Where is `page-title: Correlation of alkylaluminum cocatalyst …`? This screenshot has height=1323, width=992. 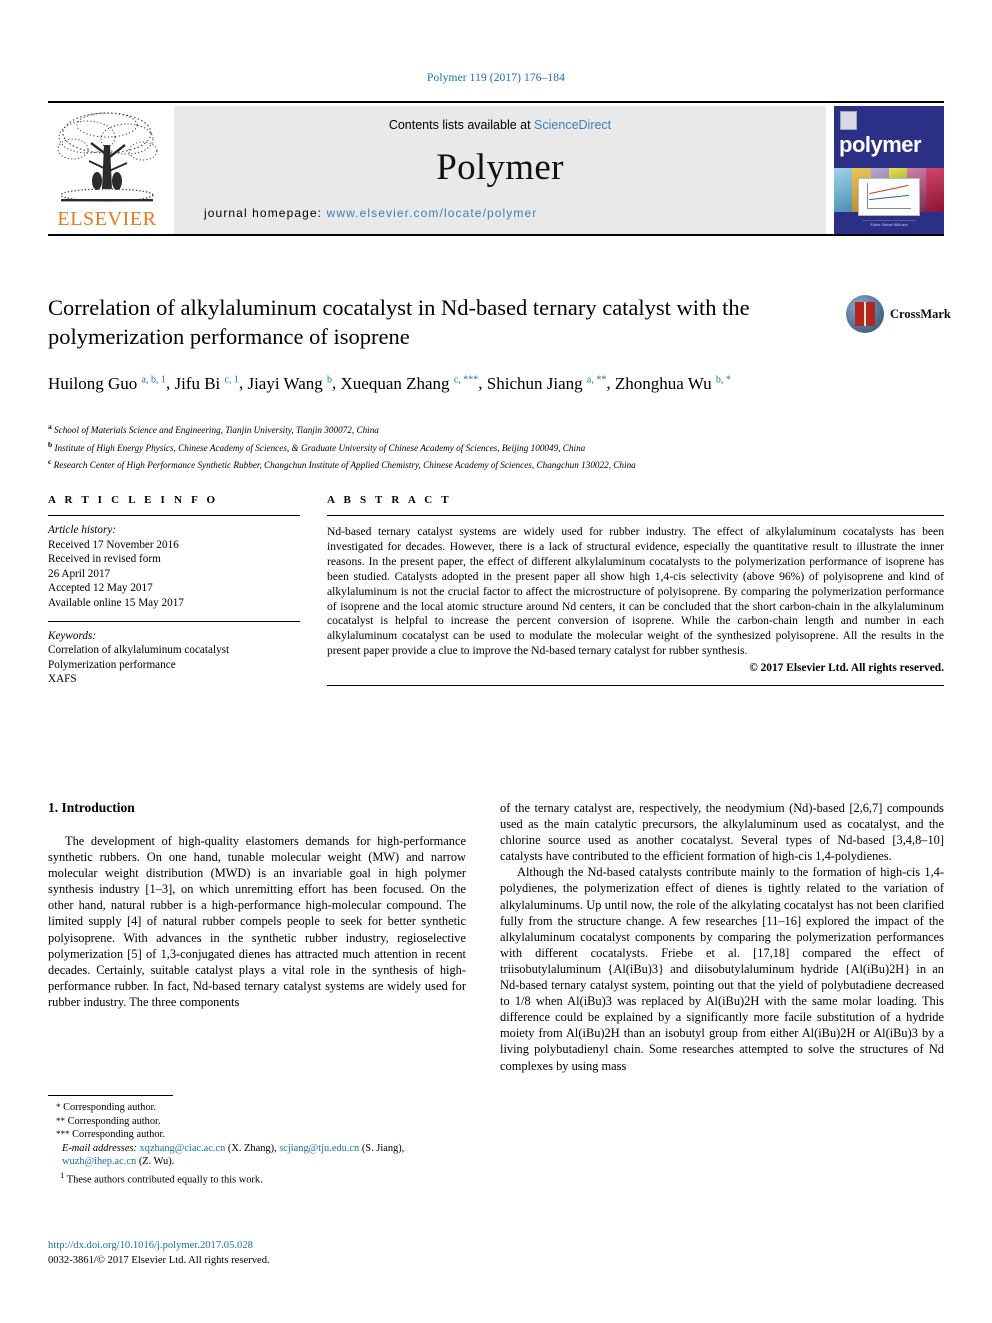
page-title: Correlation of alkylaluminum cocatalyst … is located at coordinates (399, 322).